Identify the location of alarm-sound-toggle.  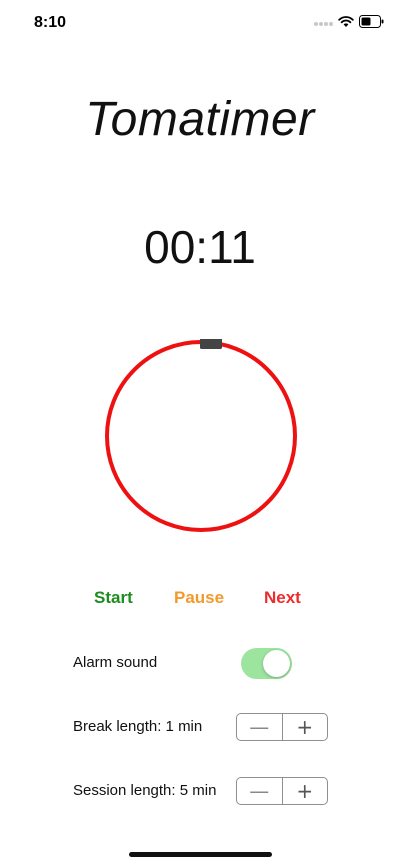
(266, 663).